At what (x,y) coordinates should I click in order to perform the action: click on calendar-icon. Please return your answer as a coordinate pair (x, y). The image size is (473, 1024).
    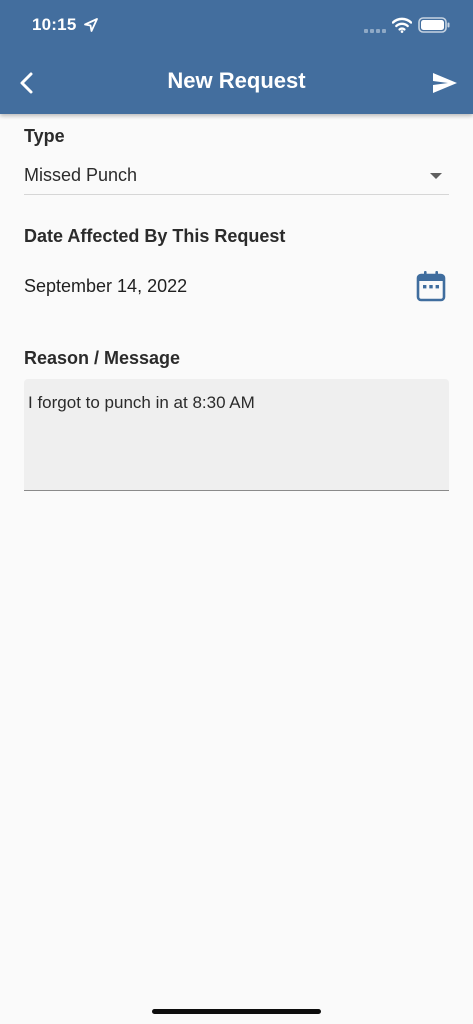
    Looking at the image, I should click on (431, 286).